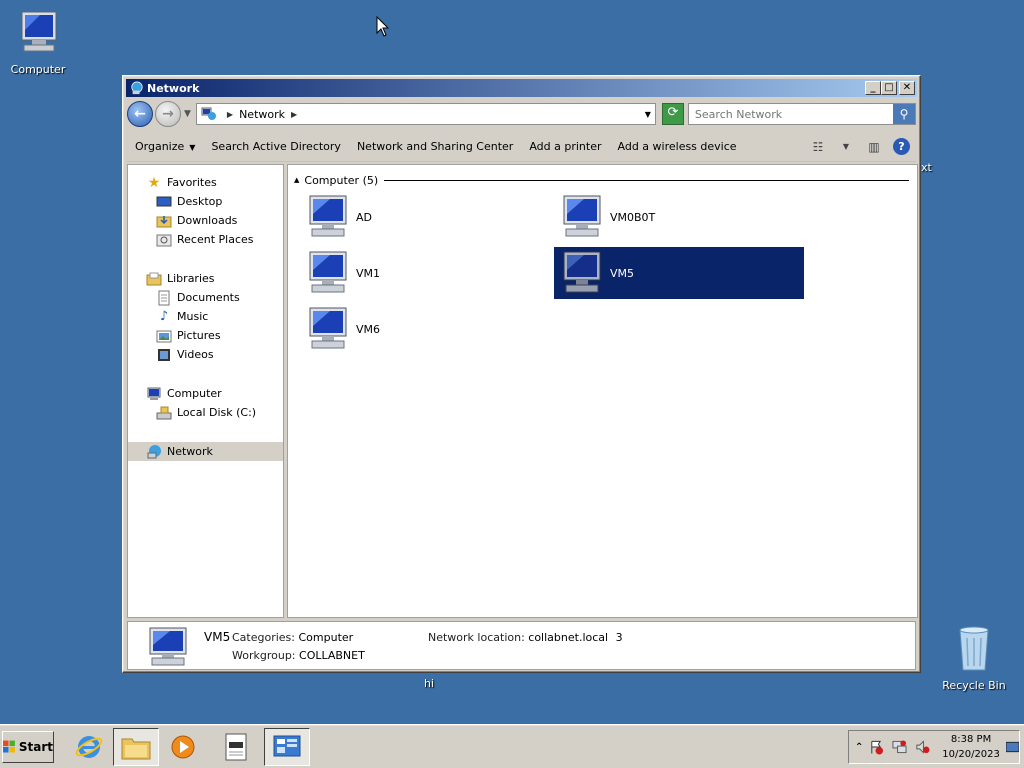  I want to click on breadcrumb-network: Network, so click(262, 114).